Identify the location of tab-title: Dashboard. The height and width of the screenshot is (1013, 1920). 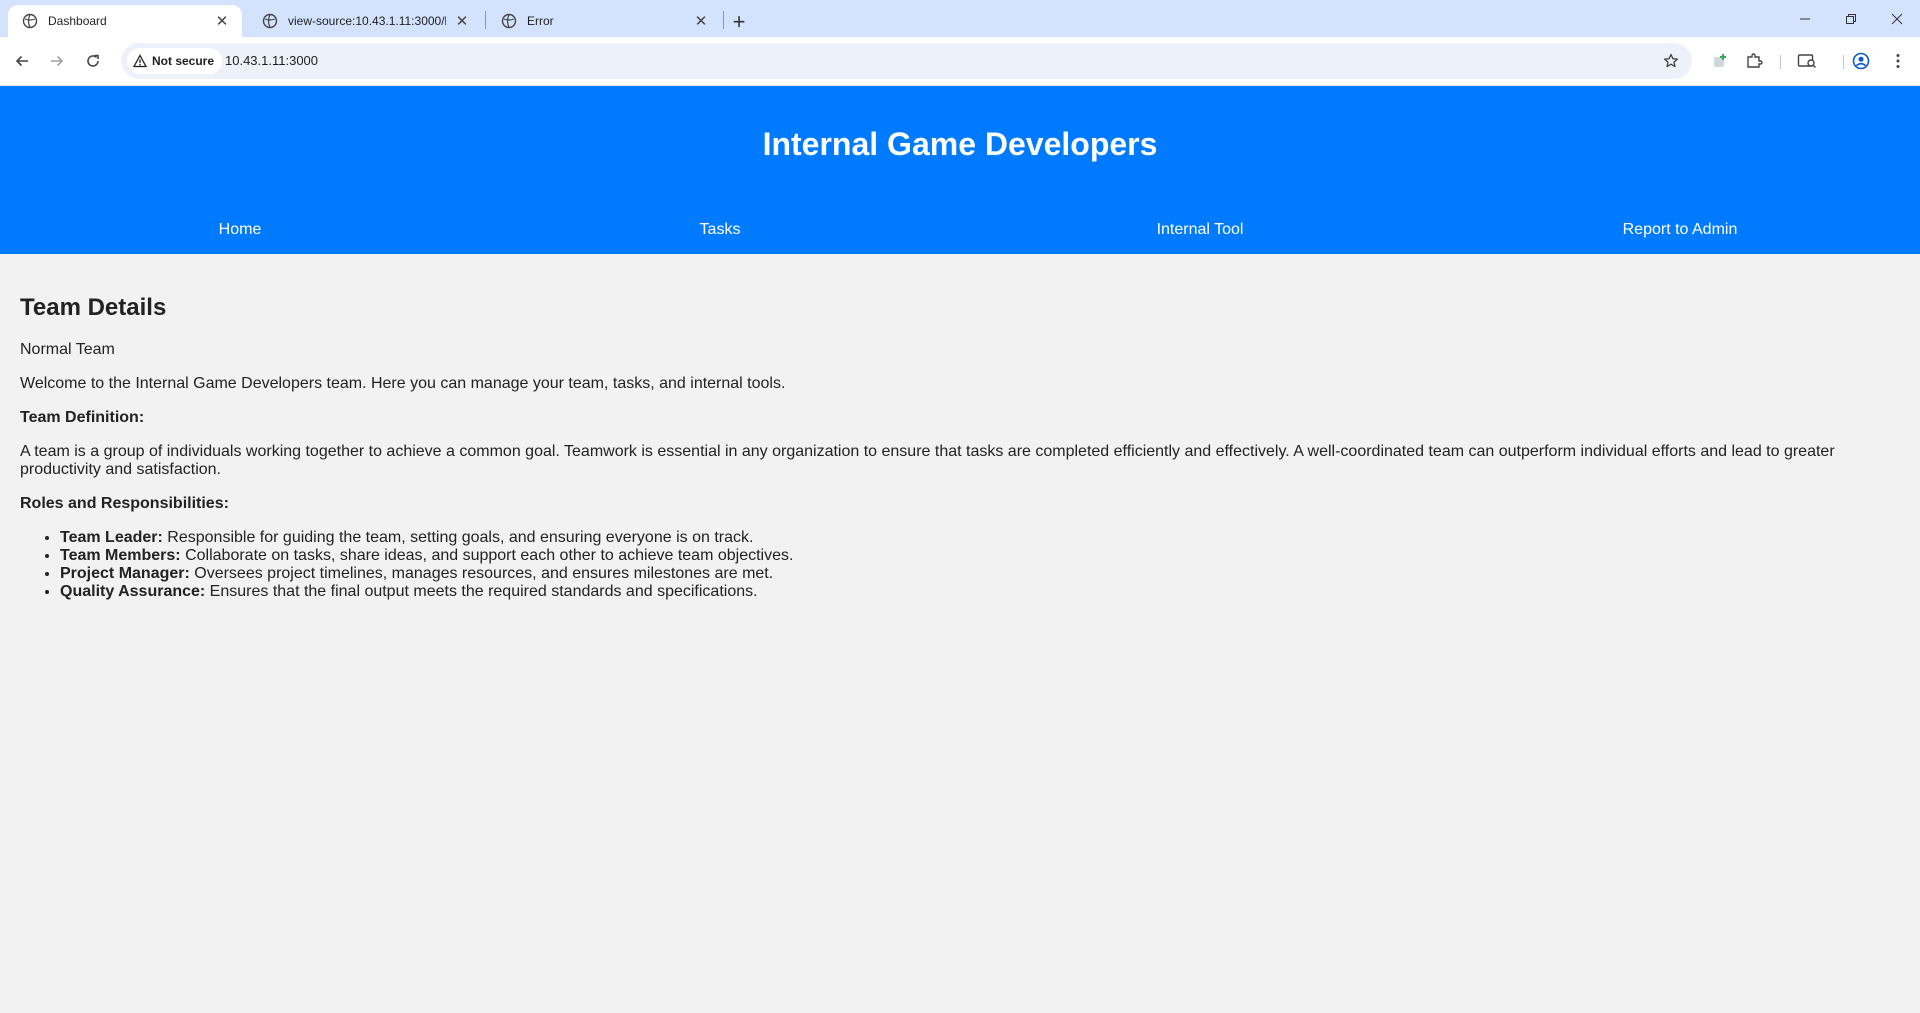
(77, 21).